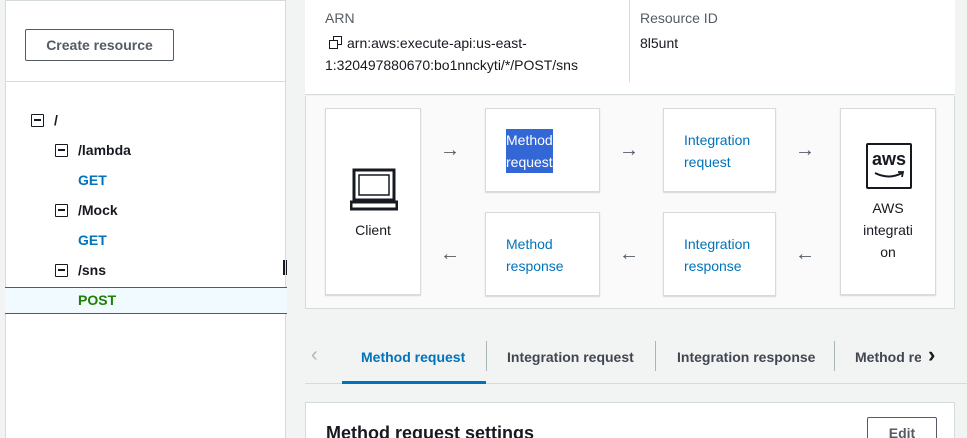 The image size is (967, 438). What do you see at coordinates (437, 43) in the screenshot?
I see `arn-line-1: arn:aws:execute-api:us-east-` at bounding box center [437, 43].